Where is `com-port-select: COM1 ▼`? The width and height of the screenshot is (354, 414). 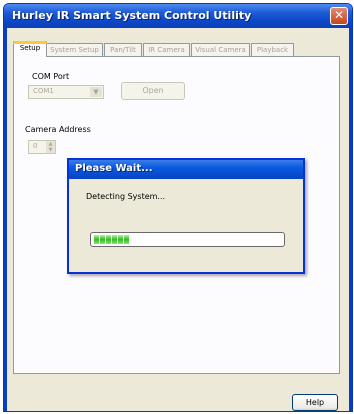
com-port-select: COM1 ▼ is located at coordinates (66, 92).